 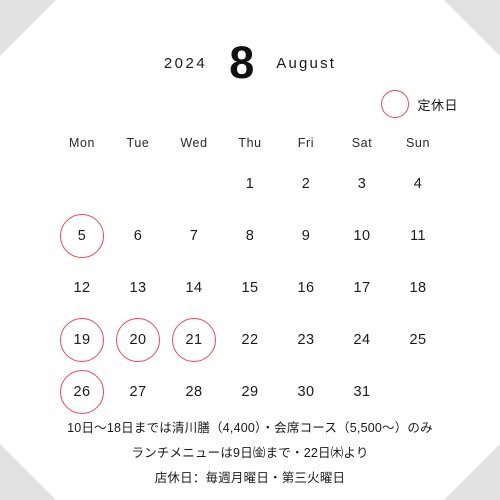 I want to click on day-cell: 8, so click(x=250, y=236).